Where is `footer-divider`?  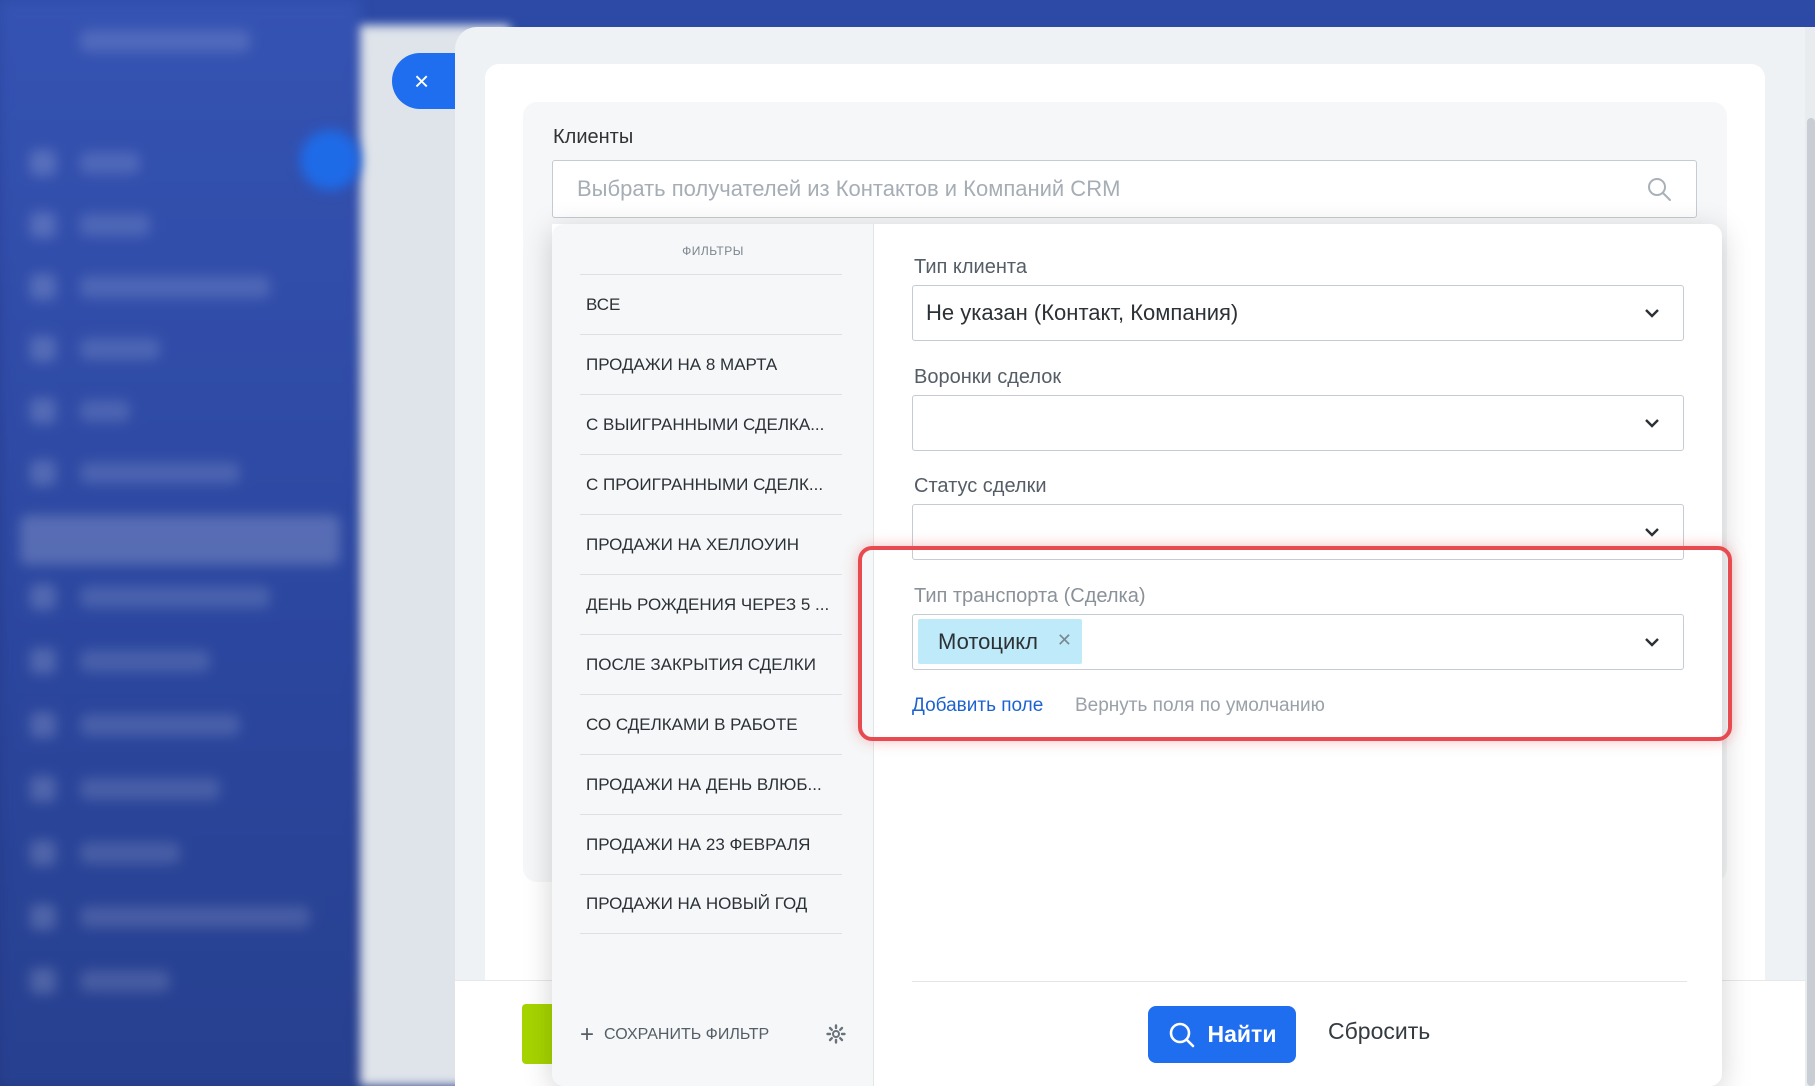 footer-divider is located at coordinates (1299, 981).